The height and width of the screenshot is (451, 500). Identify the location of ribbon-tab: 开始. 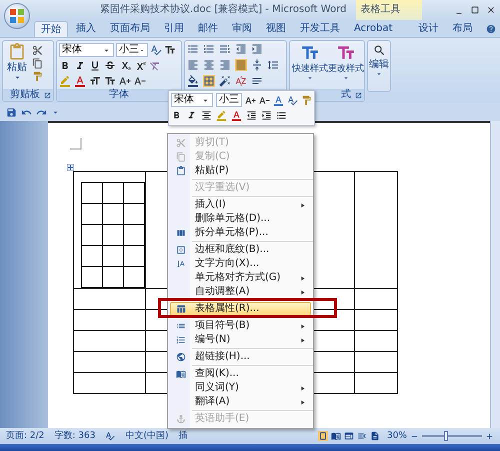
(51, 29).